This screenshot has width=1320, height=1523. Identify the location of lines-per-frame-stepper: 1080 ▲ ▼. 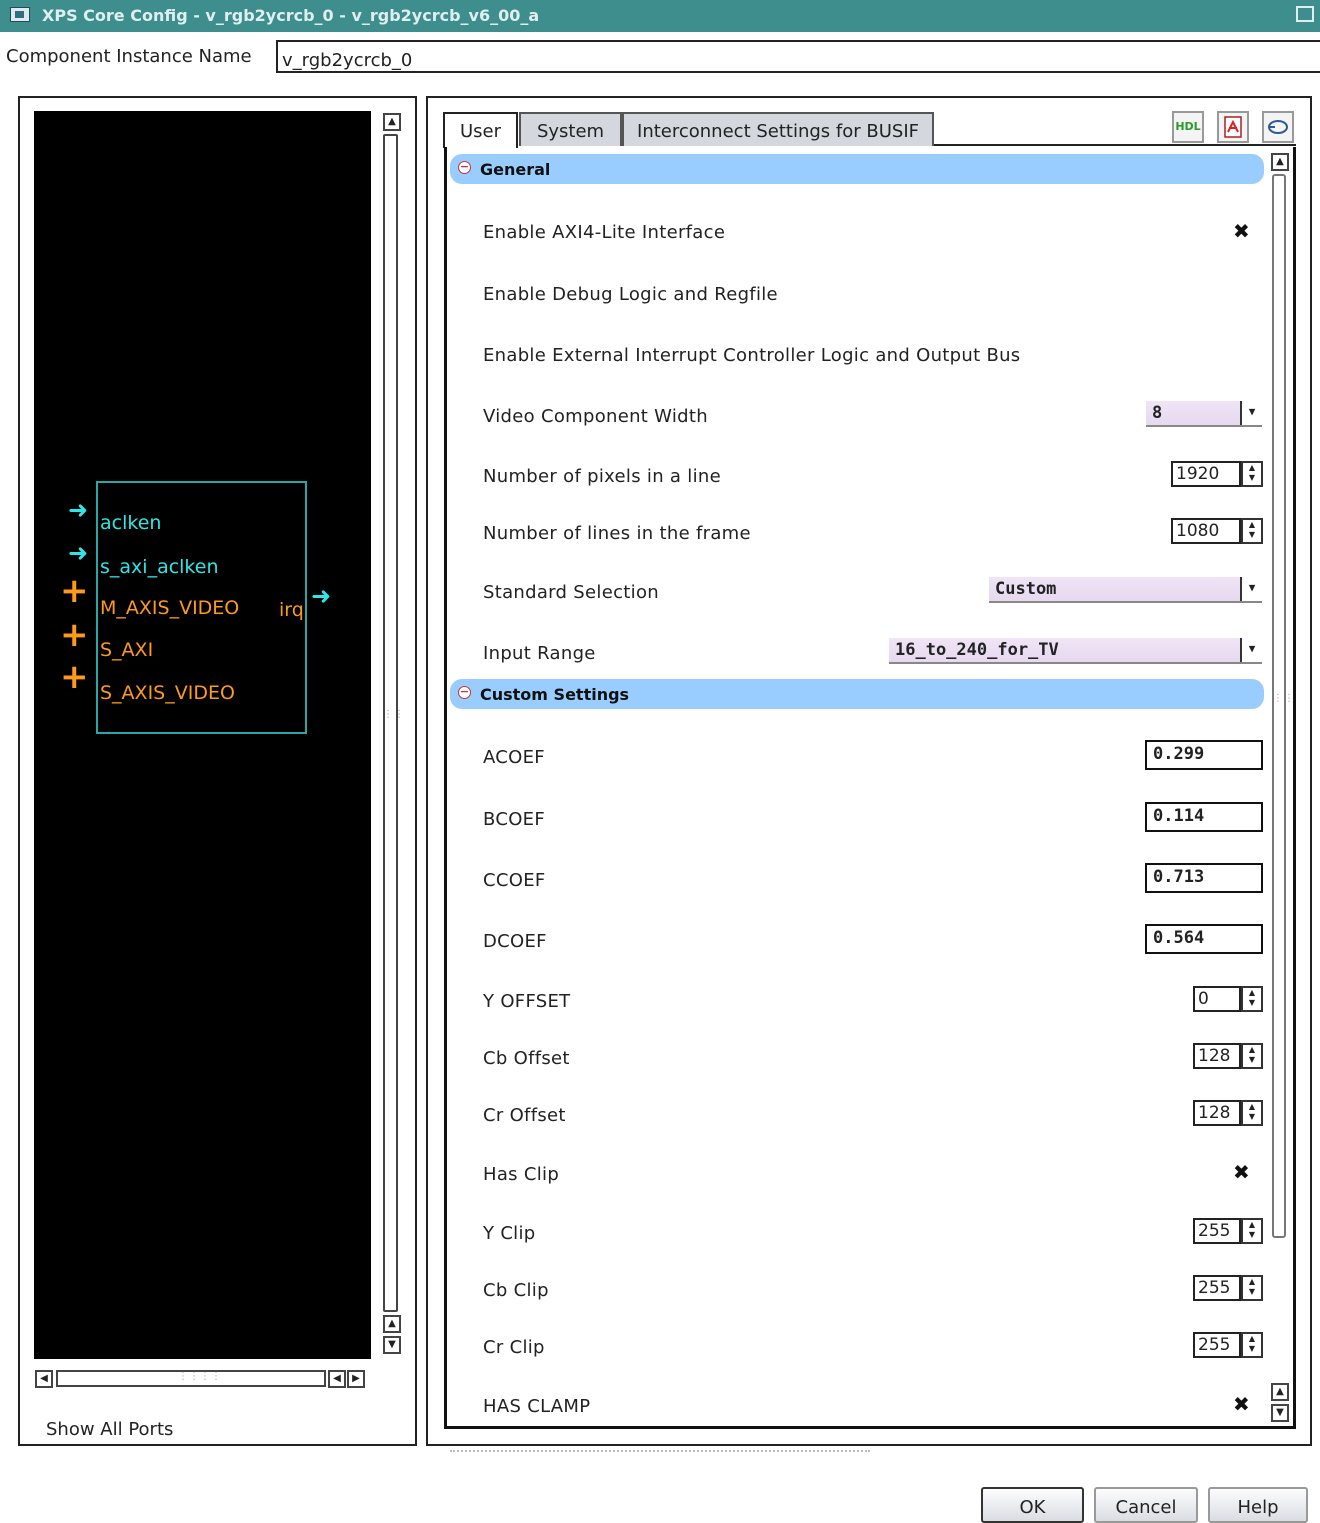
(1217, 531).